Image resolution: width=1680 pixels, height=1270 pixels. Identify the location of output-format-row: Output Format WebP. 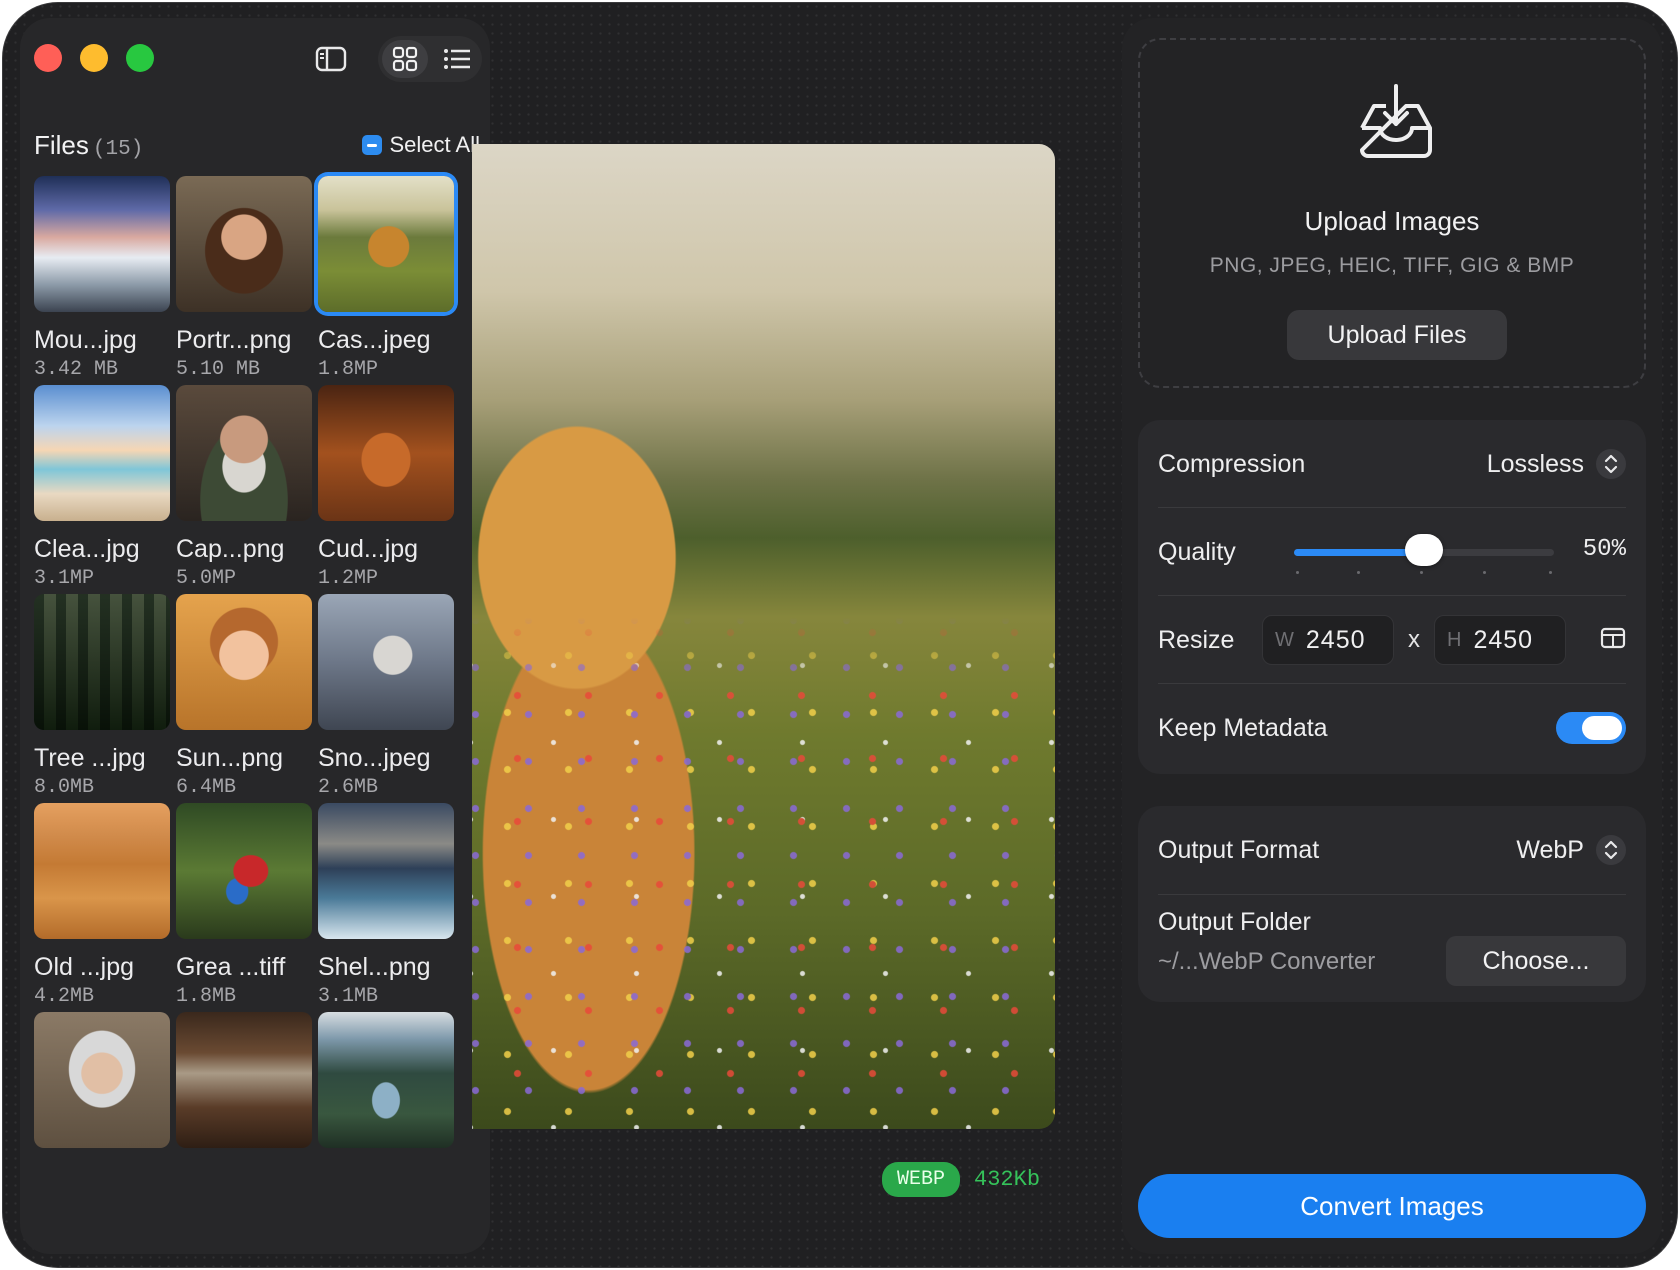
(1392, 850).